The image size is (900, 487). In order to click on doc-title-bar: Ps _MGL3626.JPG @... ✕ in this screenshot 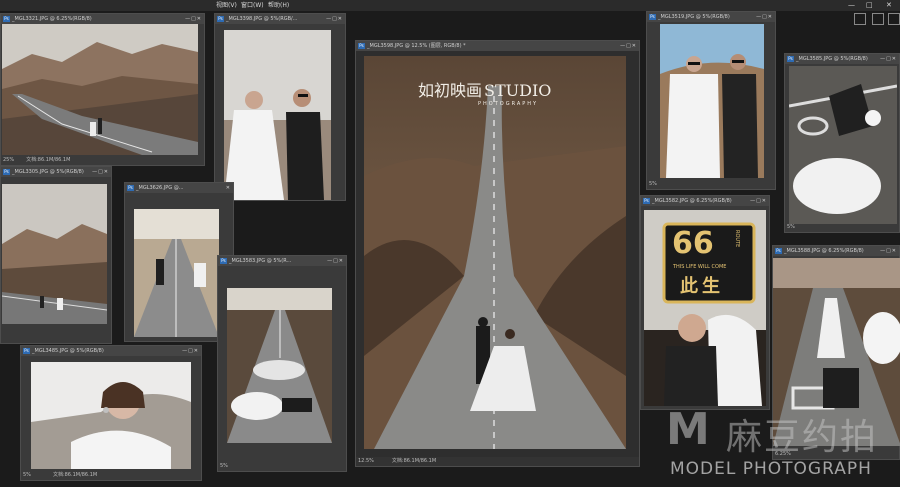, I will do `click(179, 188)`.